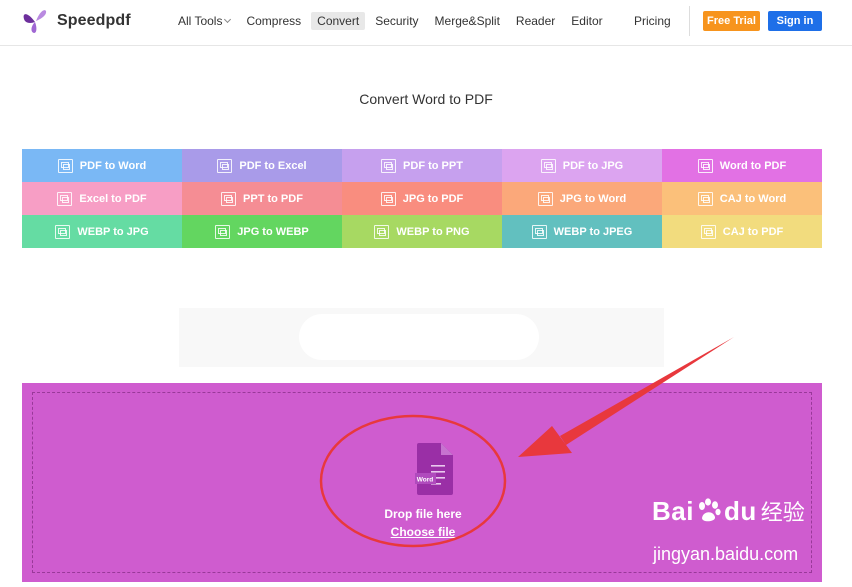  I want to click on tool-tile-jpg-to-word: JPG to Word, so click(582, 198).